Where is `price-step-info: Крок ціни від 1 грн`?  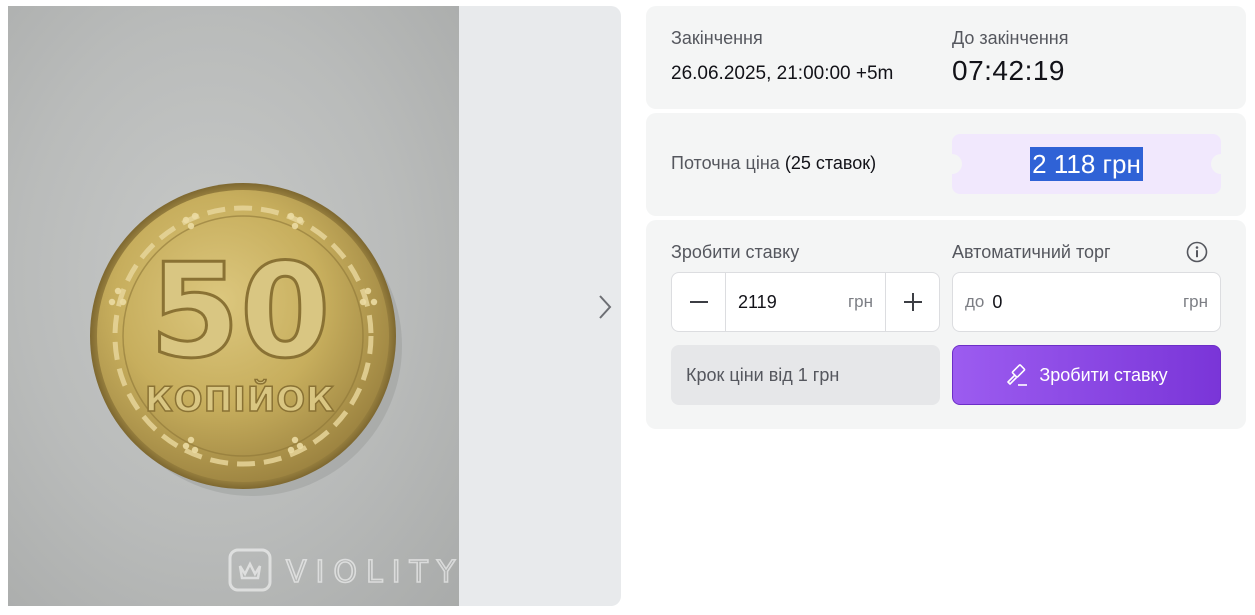
price-step-info: Крок ціни від 1 грн is located at coordinates (805, 375).